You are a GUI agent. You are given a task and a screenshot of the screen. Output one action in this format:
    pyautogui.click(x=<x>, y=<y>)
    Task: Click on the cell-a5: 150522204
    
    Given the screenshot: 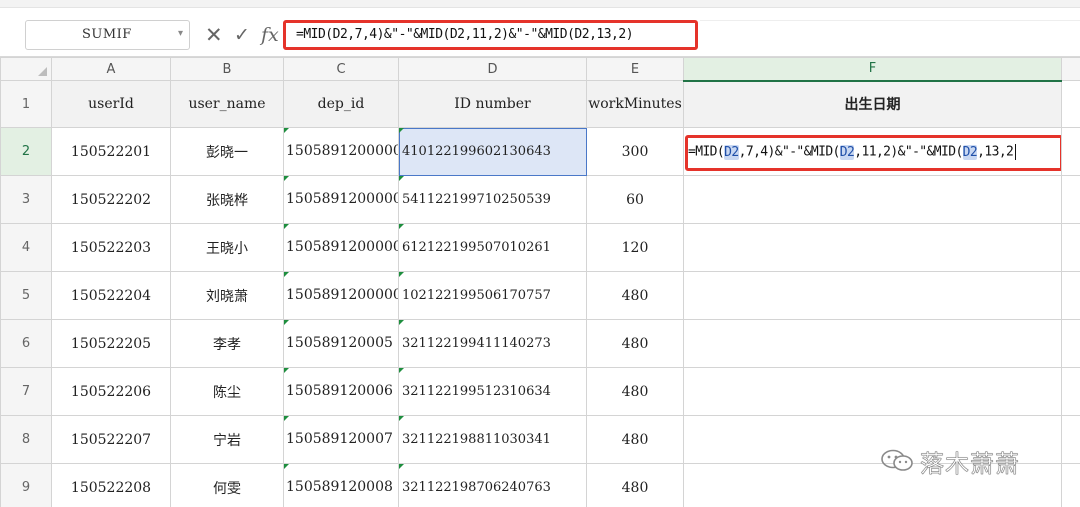 What is the action you would take?
    pyautogui.click(x=111, y=295)
    